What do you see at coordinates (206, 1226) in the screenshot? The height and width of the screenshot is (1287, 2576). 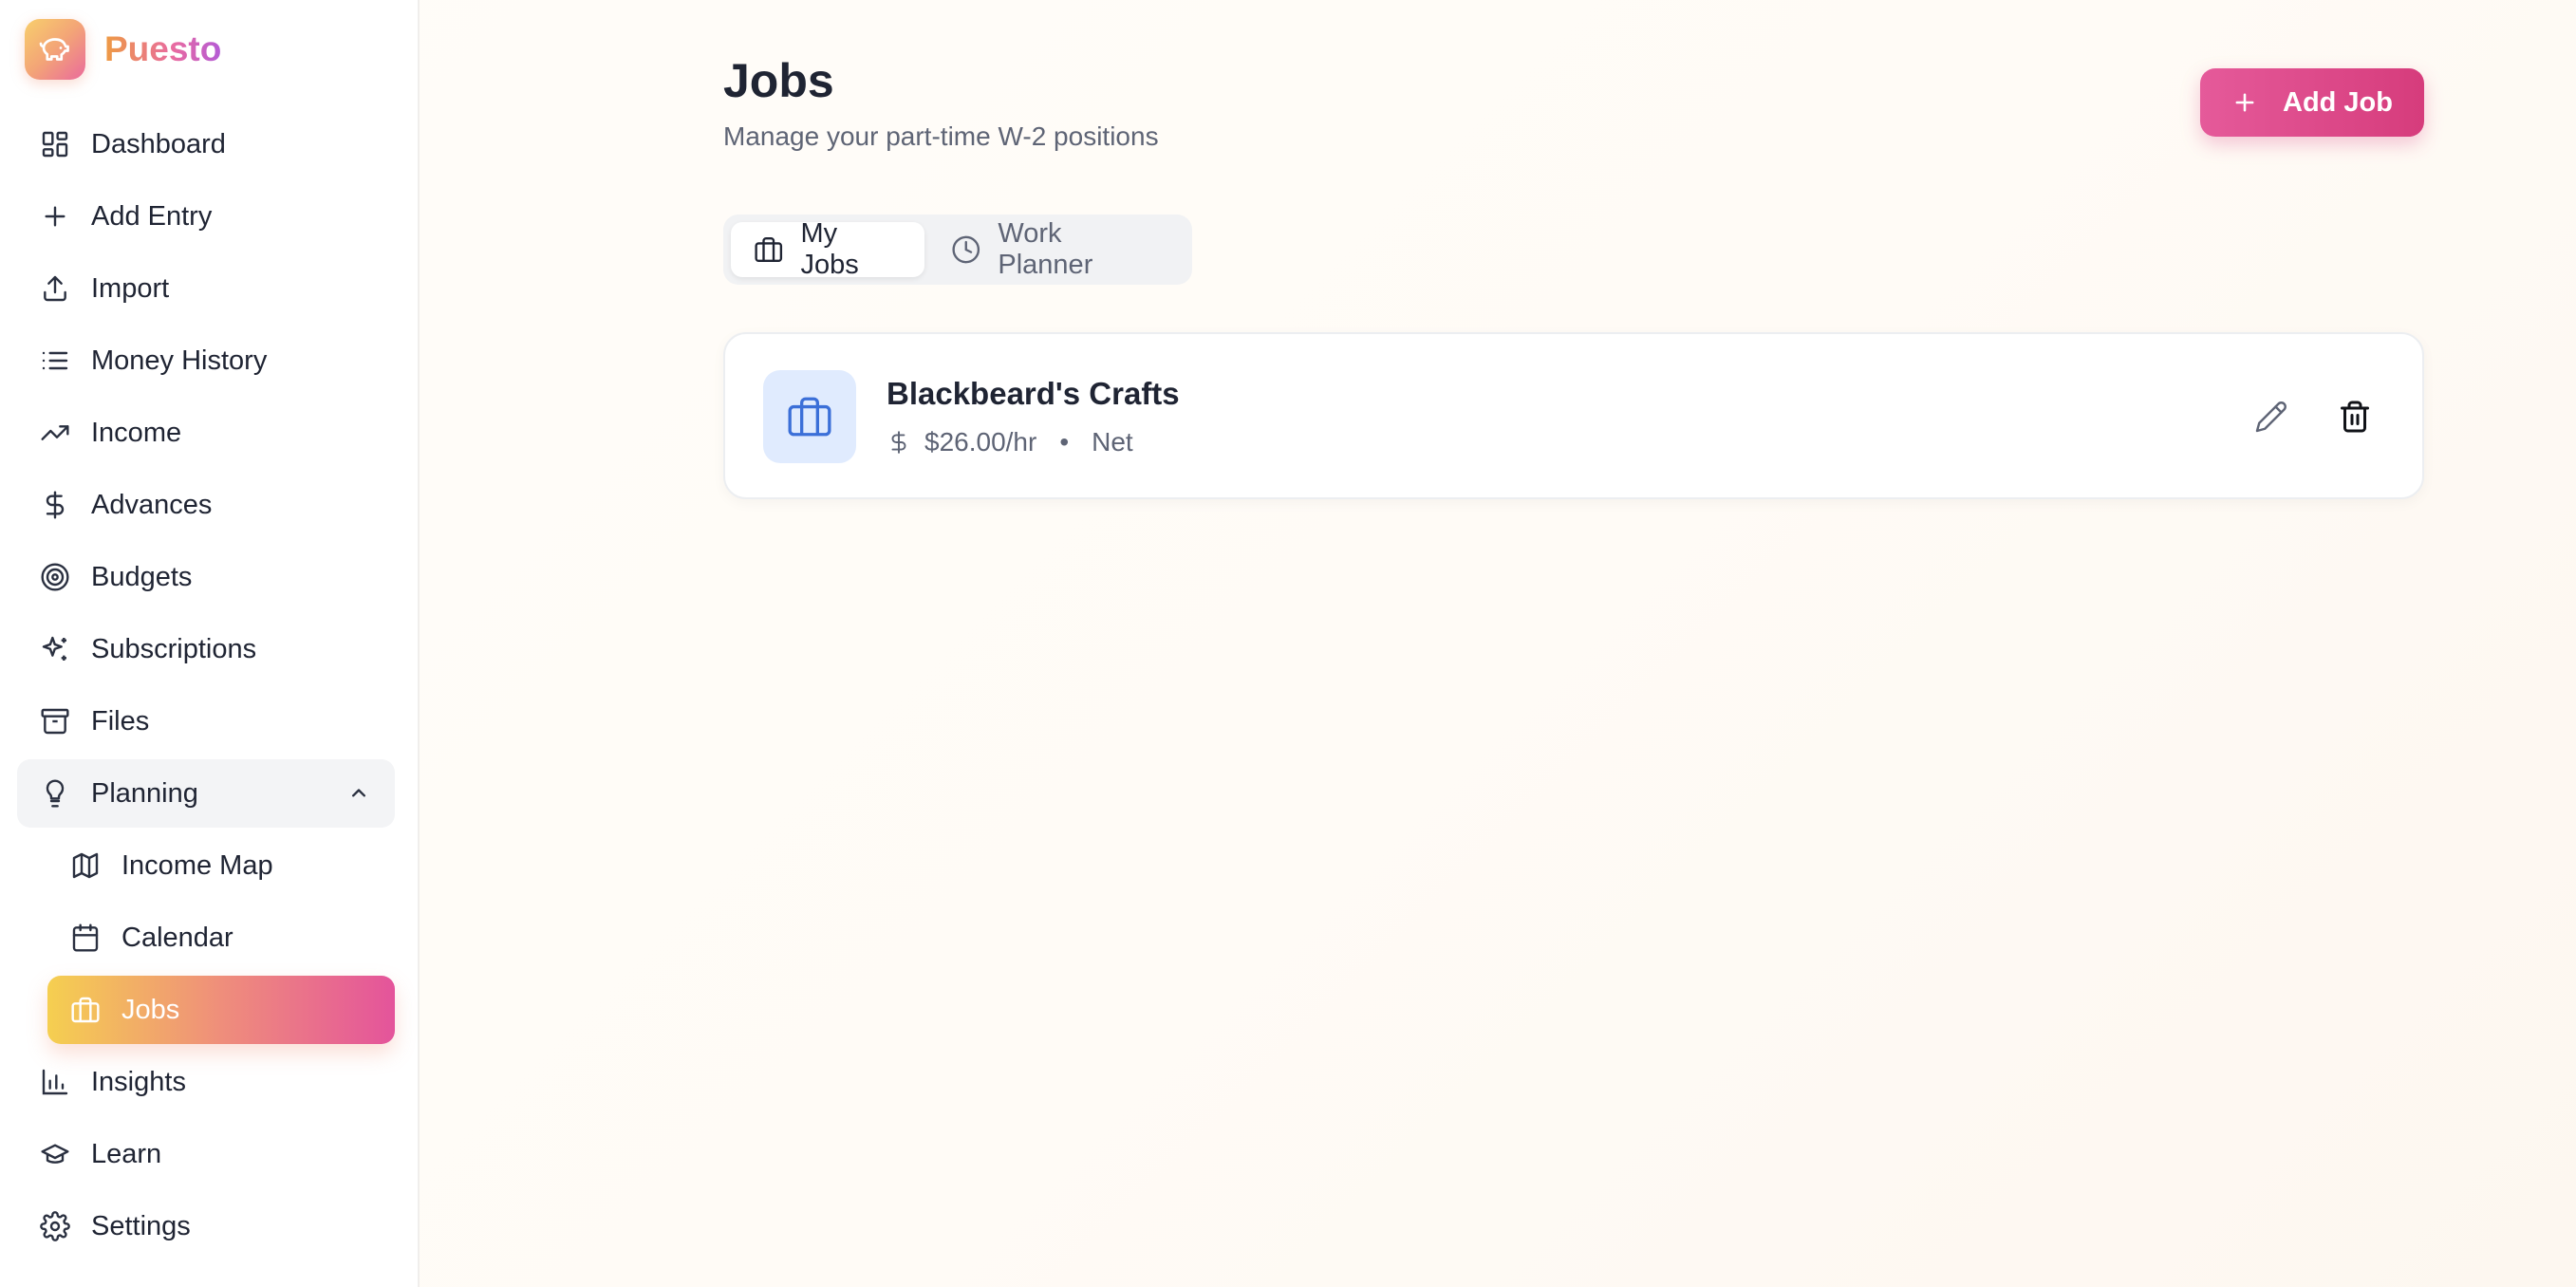 I see `sidebar-item-settings: Settings` at bounding box center [206, 1226].